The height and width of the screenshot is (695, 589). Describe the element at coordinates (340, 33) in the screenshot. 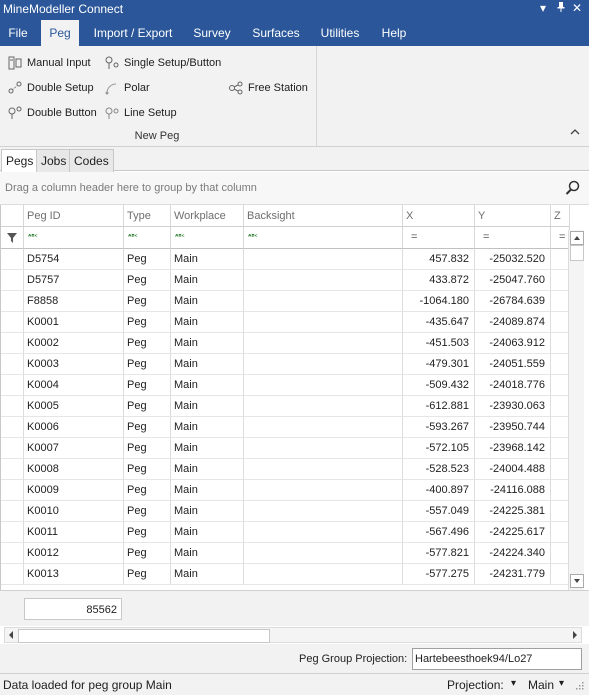

I see `menu-utilities: Utilities` at that location.